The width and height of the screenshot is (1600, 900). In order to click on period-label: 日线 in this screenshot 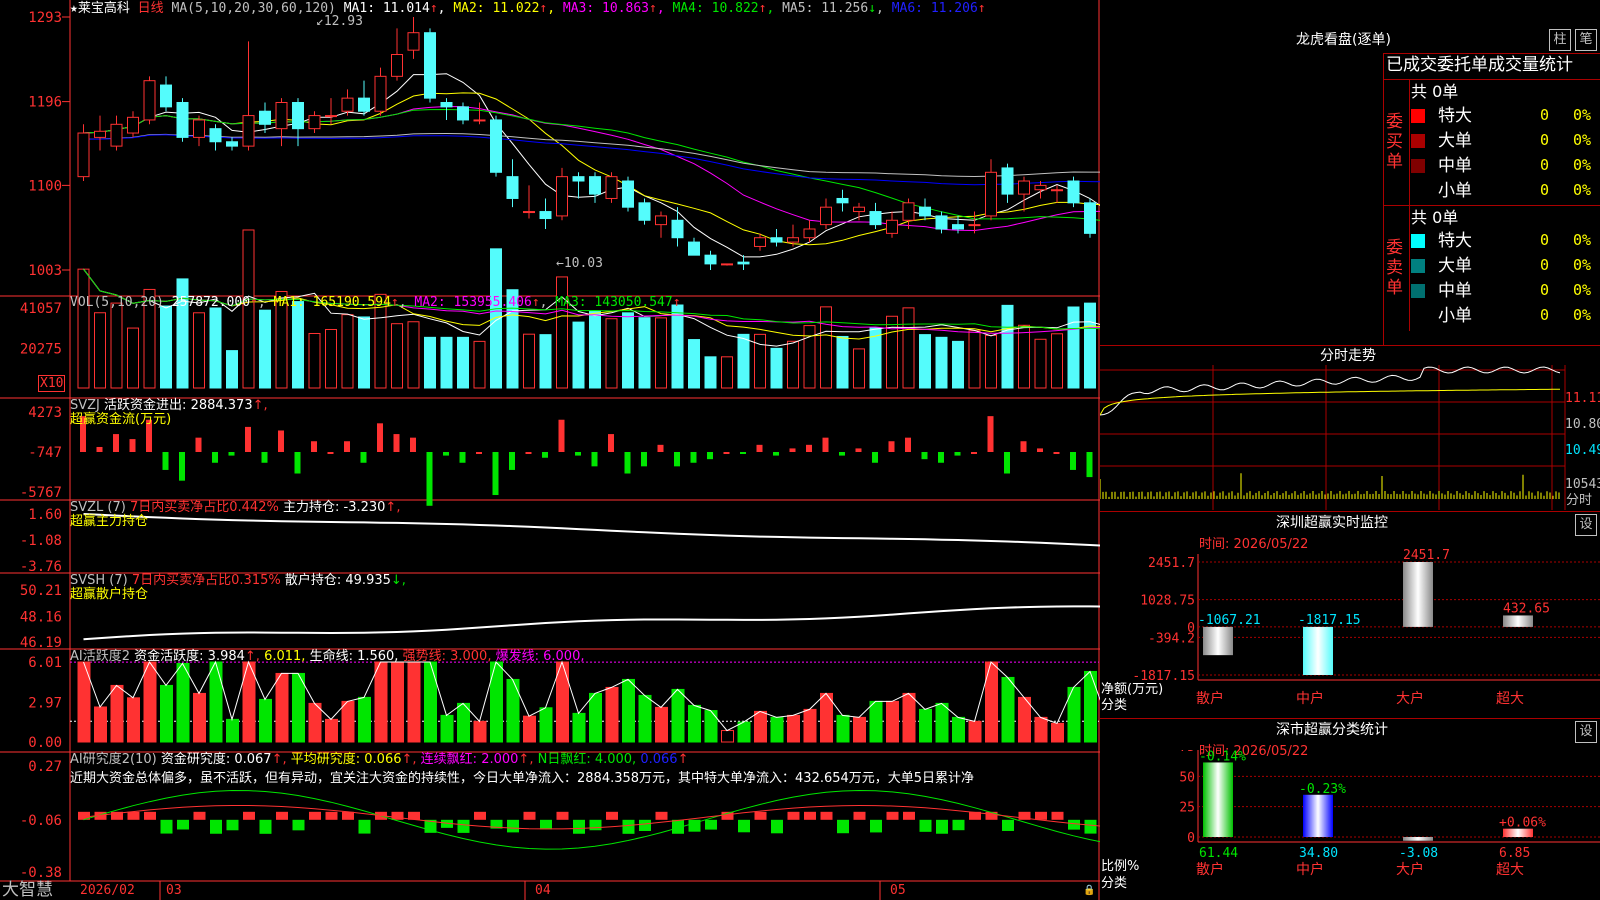, I will do `click(151, 8)`.